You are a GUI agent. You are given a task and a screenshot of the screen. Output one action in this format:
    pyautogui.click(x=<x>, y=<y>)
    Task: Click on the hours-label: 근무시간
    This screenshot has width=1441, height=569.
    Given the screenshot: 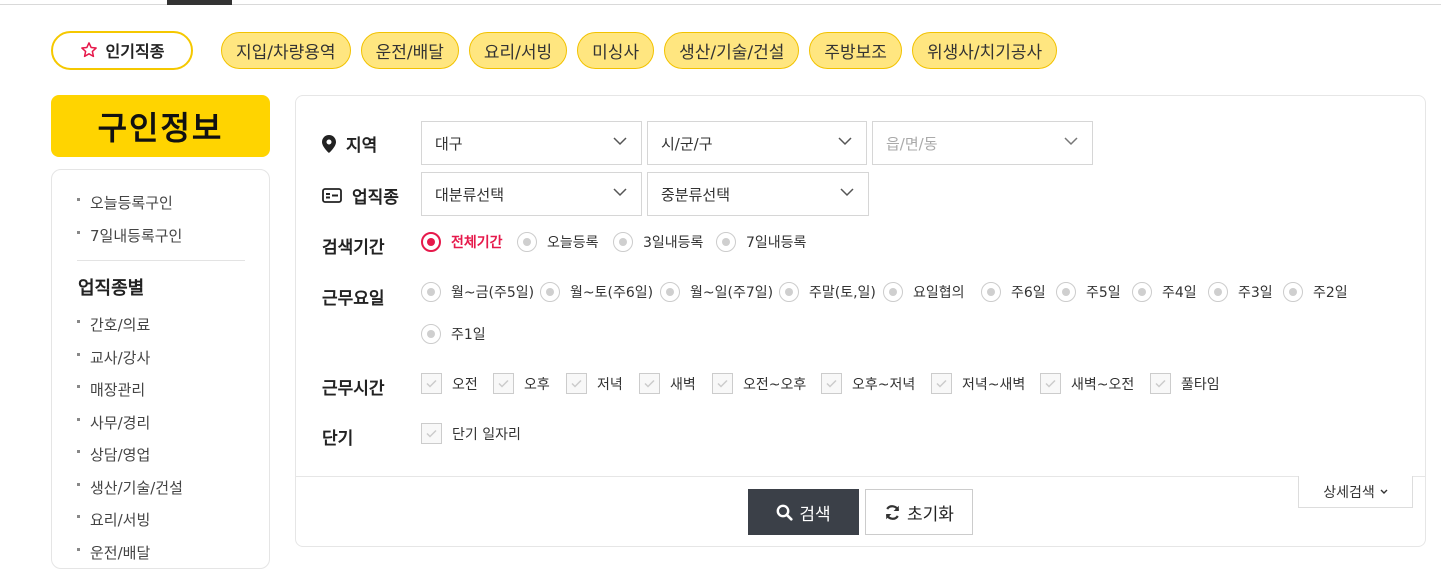 What is the action you would take?
    pyautogui.click(x=353, y=389)
    